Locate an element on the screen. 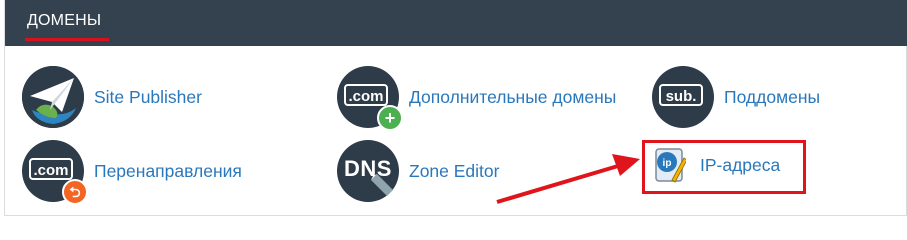 The height and width of the screenshot is (240, 907). item-site-publisher: Site Publisher is located at coordinates (112, 97).